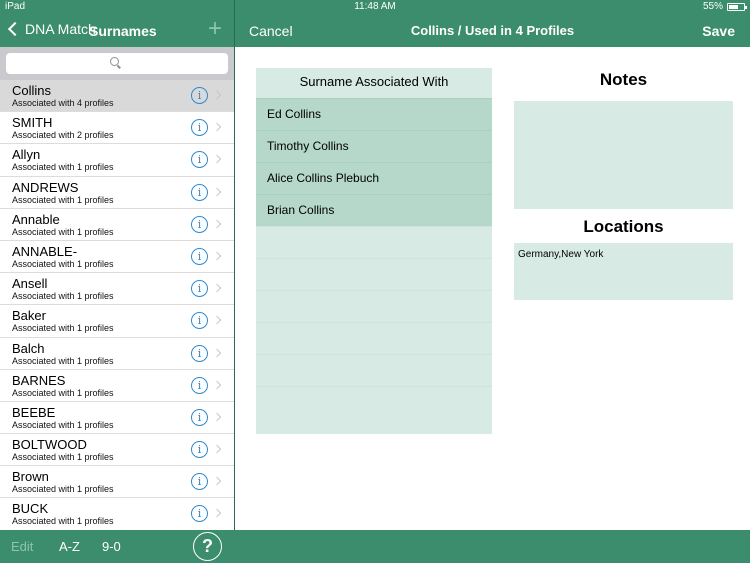 The height and width of the screenshot is (563, 750). I want to click on surname-name: Collins, so click(32, 90).